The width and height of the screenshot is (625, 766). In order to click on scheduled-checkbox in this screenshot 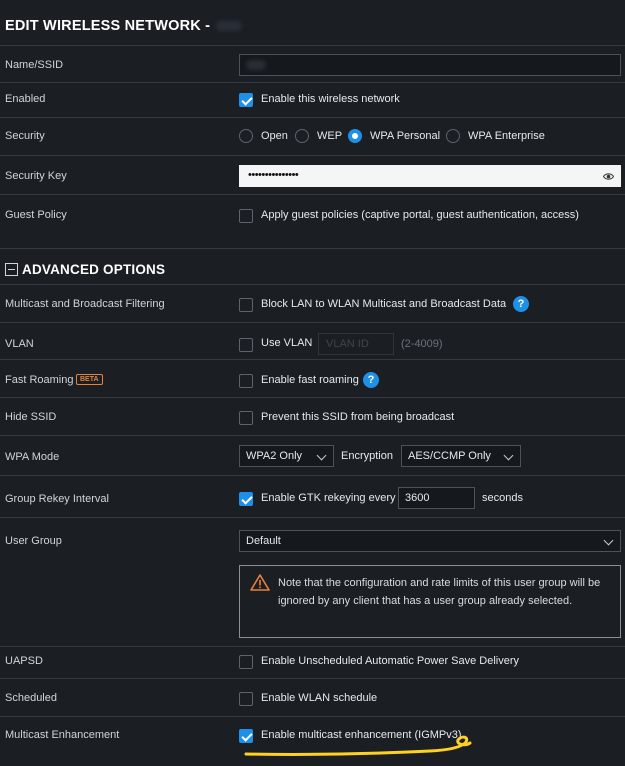, I will do `click(246, 699)`.